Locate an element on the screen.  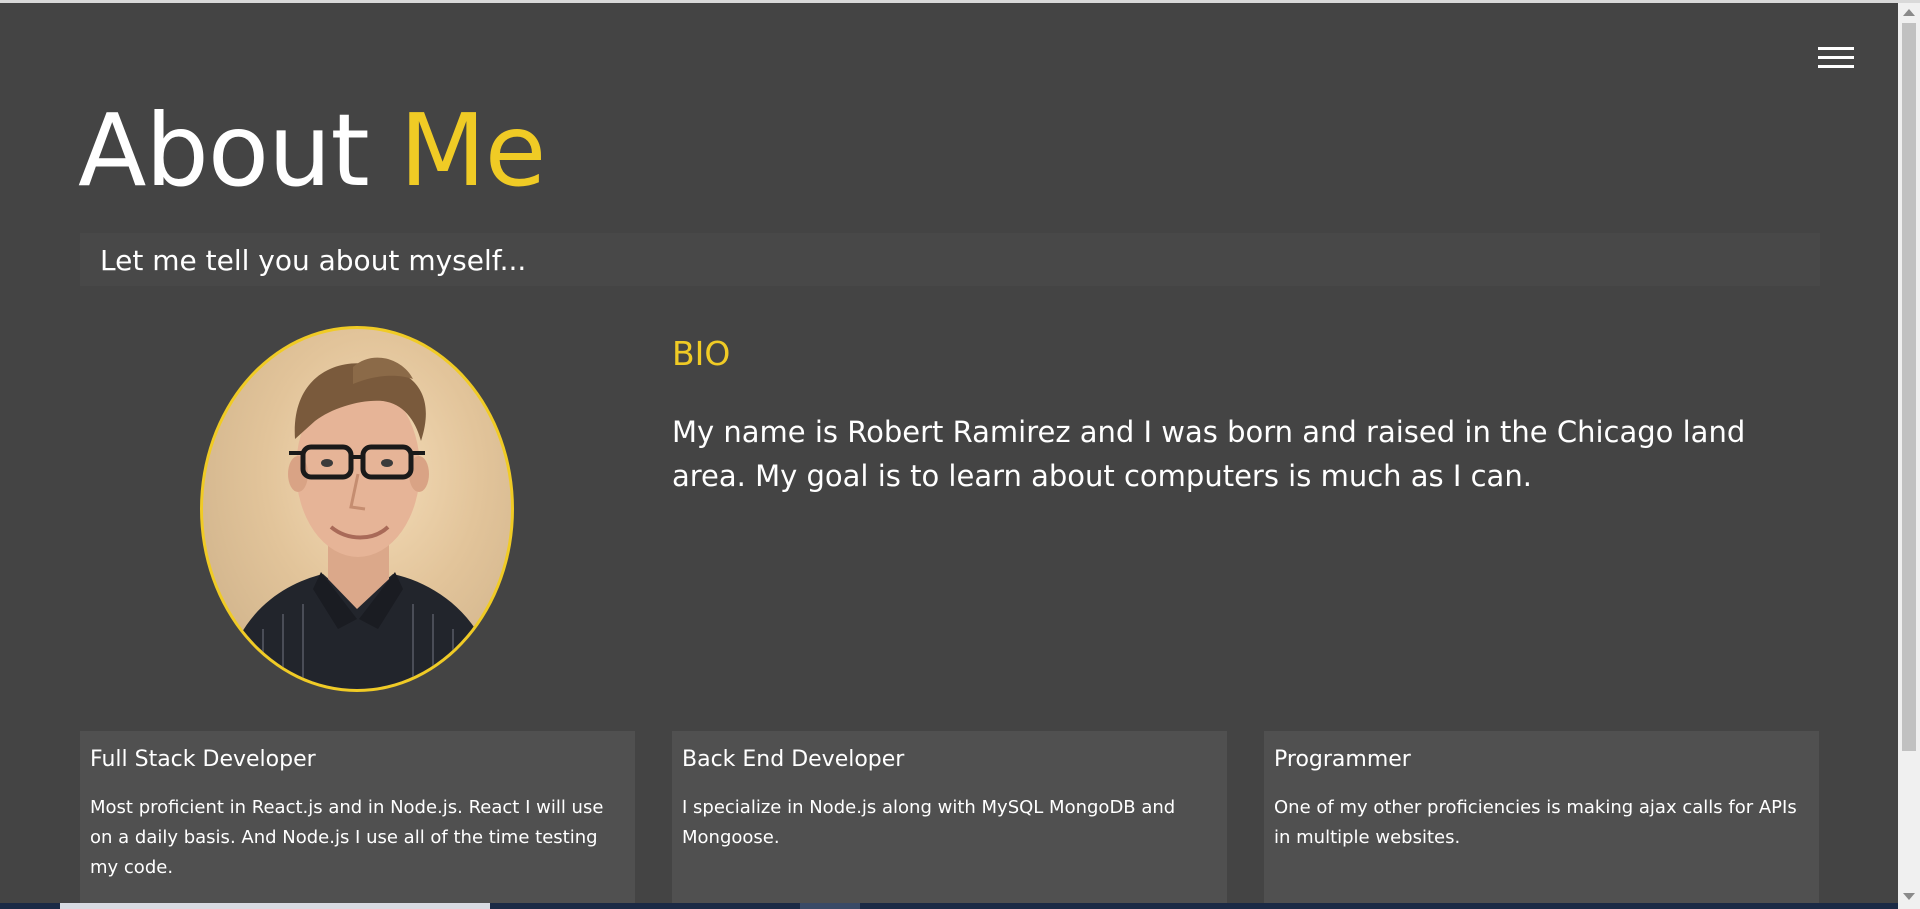
window-top-edge is located at coordinates (960, 1).